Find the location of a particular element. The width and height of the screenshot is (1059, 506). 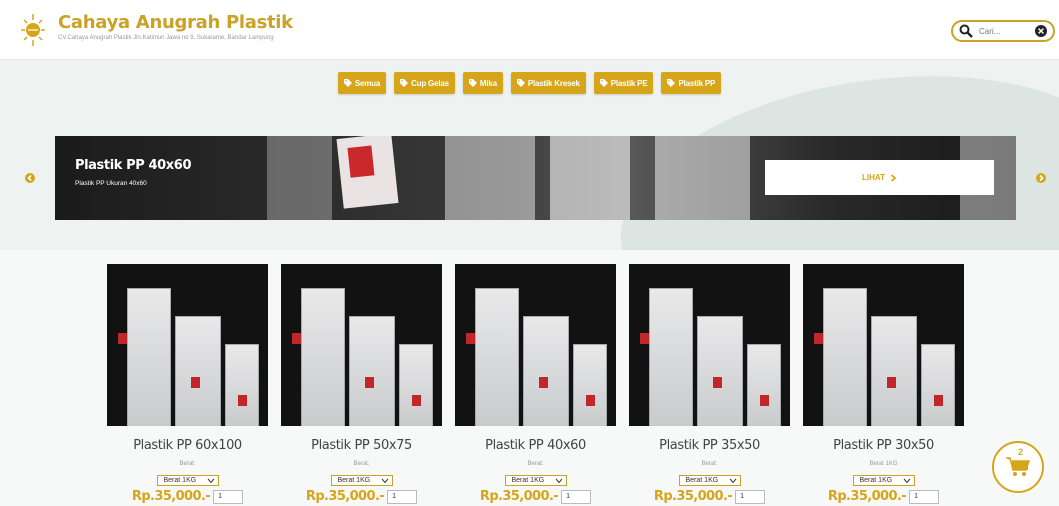

filter-semua: Semua is located at coordinates (362, 83).